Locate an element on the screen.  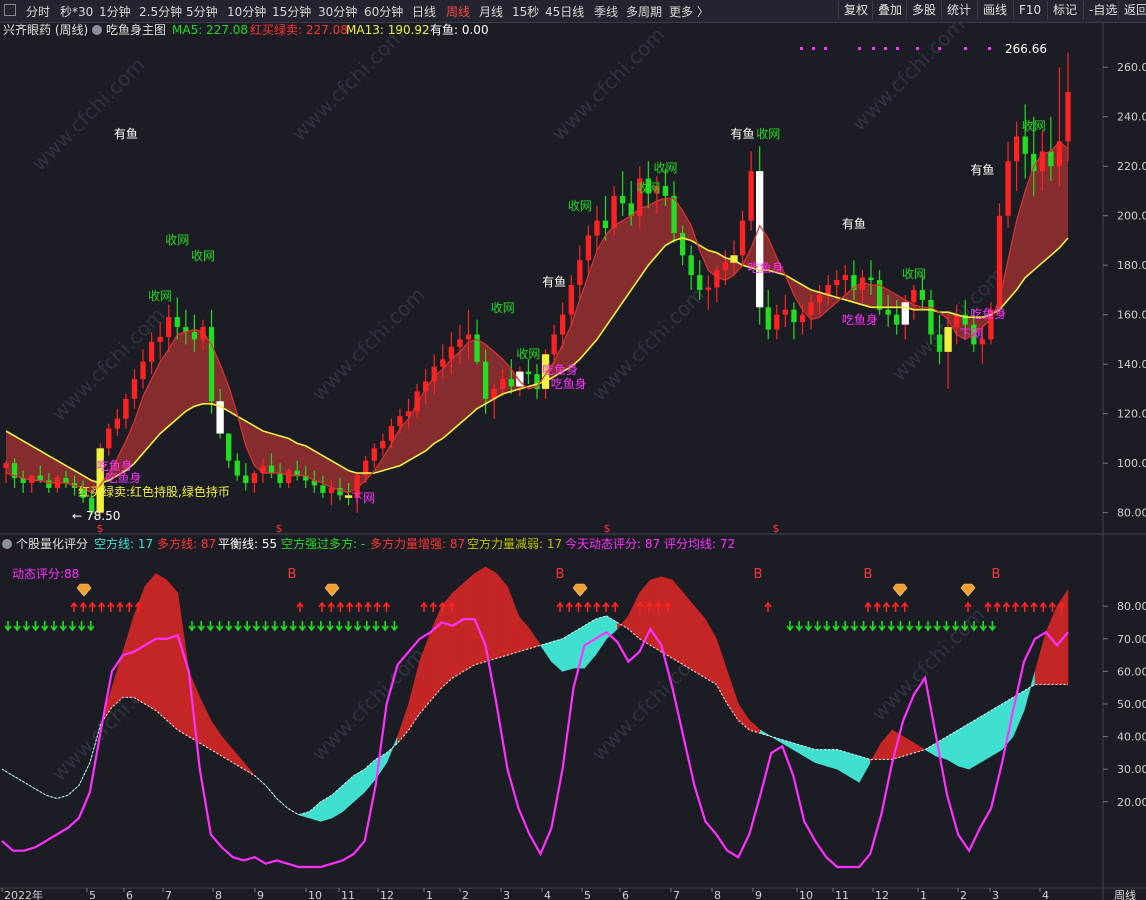
period-tab: 周线 is located at coordinates (458, 11).